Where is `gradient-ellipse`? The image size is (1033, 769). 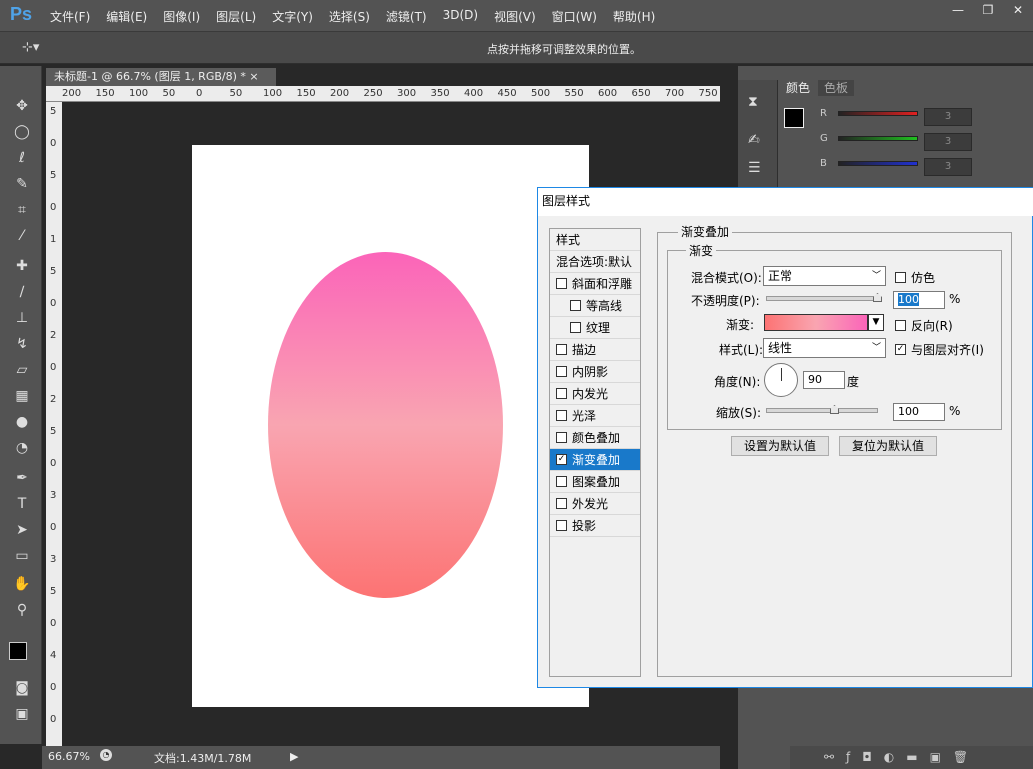
gradient-ellipse is located at coordinates (385, 425).